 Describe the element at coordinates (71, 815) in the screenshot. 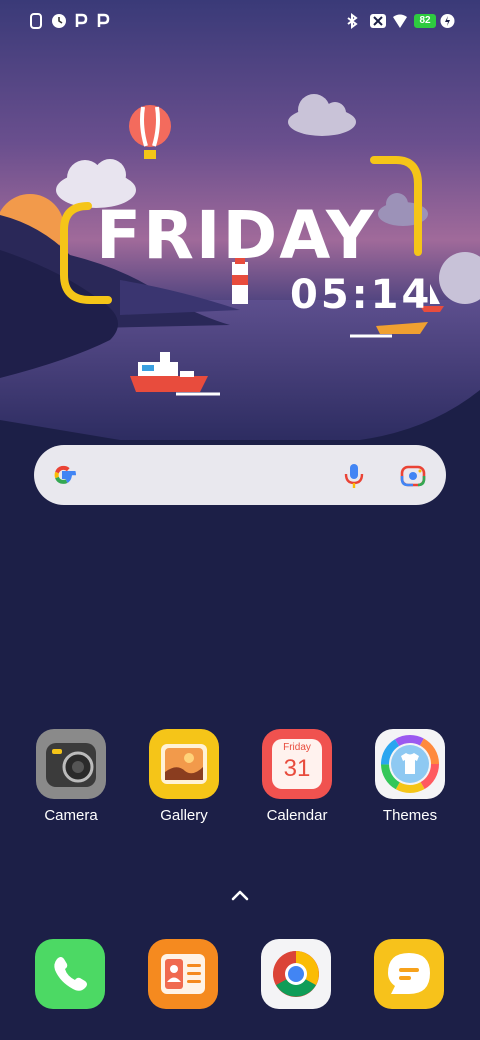

I see `app-label: Camera` at that location.